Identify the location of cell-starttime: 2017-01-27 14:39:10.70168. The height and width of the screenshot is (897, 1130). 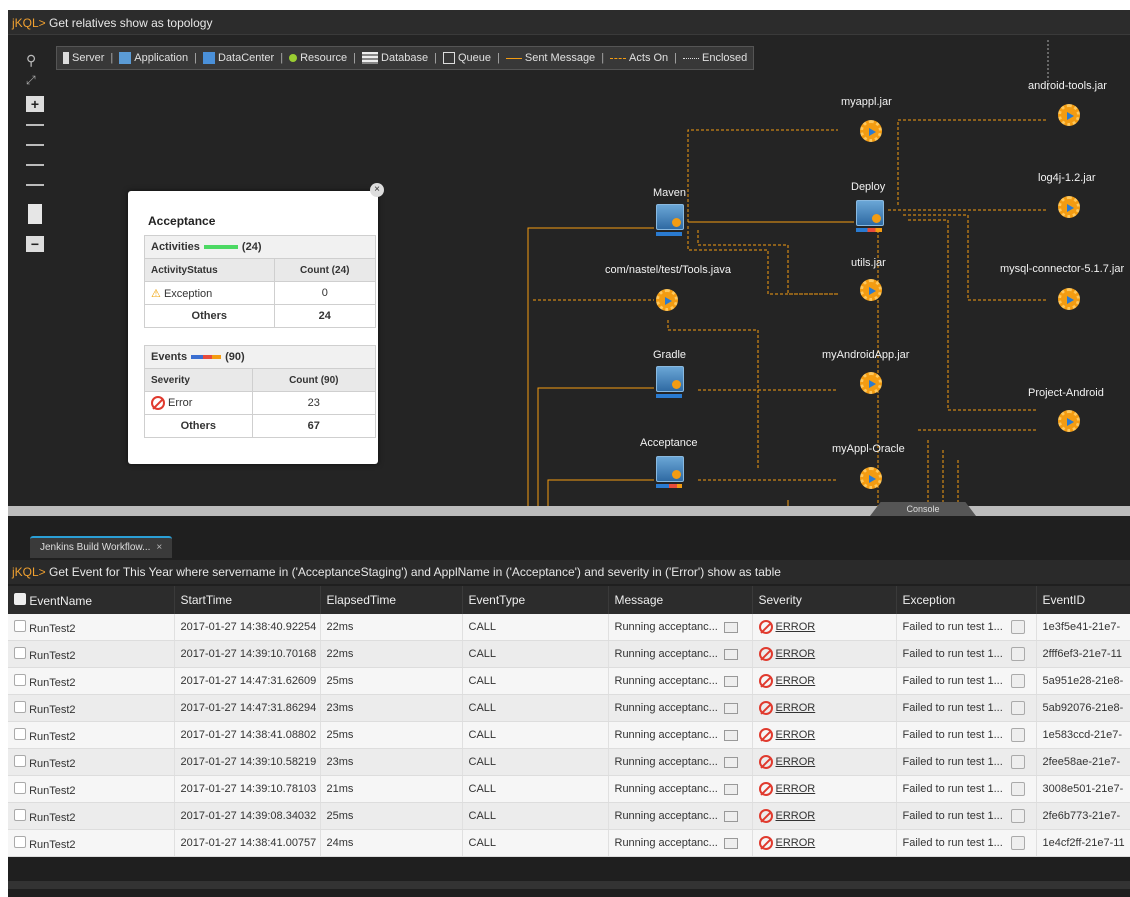
(247, 654).